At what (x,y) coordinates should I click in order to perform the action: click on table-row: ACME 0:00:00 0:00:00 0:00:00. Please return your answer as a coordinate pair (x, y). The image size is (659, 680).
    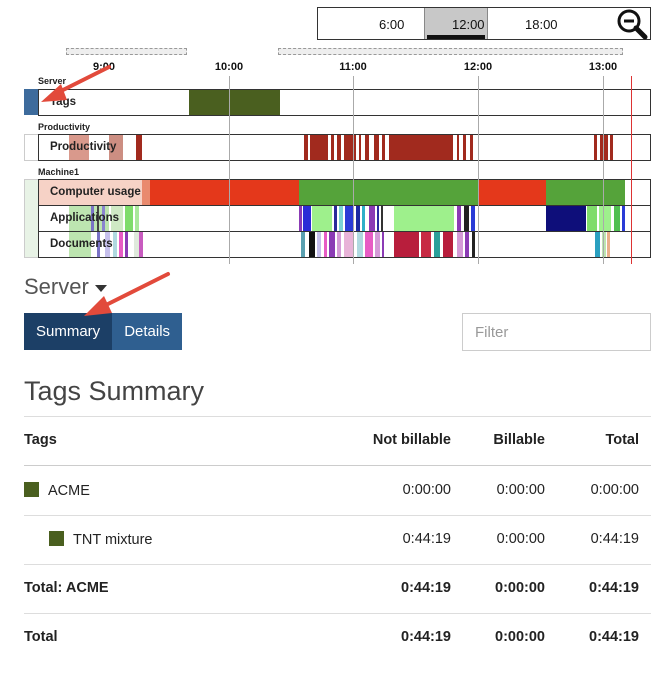
    Looking at the image, I should click on (331, 492).